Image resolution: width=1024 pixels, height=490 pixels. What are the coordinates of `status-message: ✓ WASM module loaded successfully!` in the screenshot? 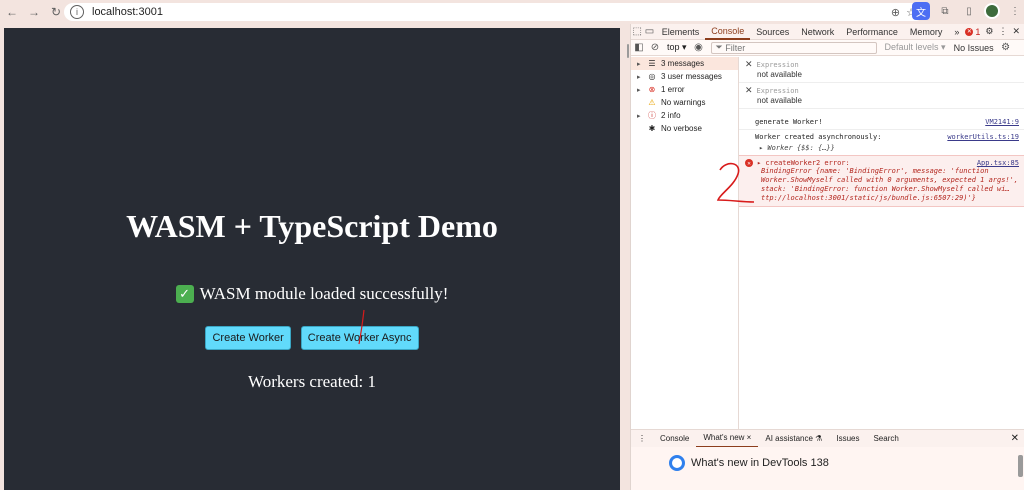 It's located at (312, 294).